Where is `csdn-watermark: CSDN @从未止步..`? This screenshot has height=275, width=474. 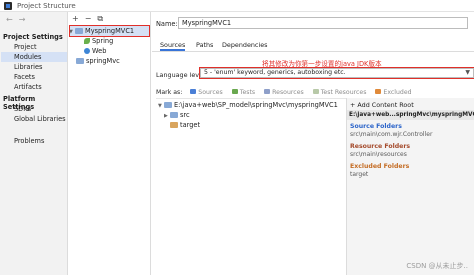
csdn-watermark: CSDN @从未止步.. is located at coordinates (437, 266).